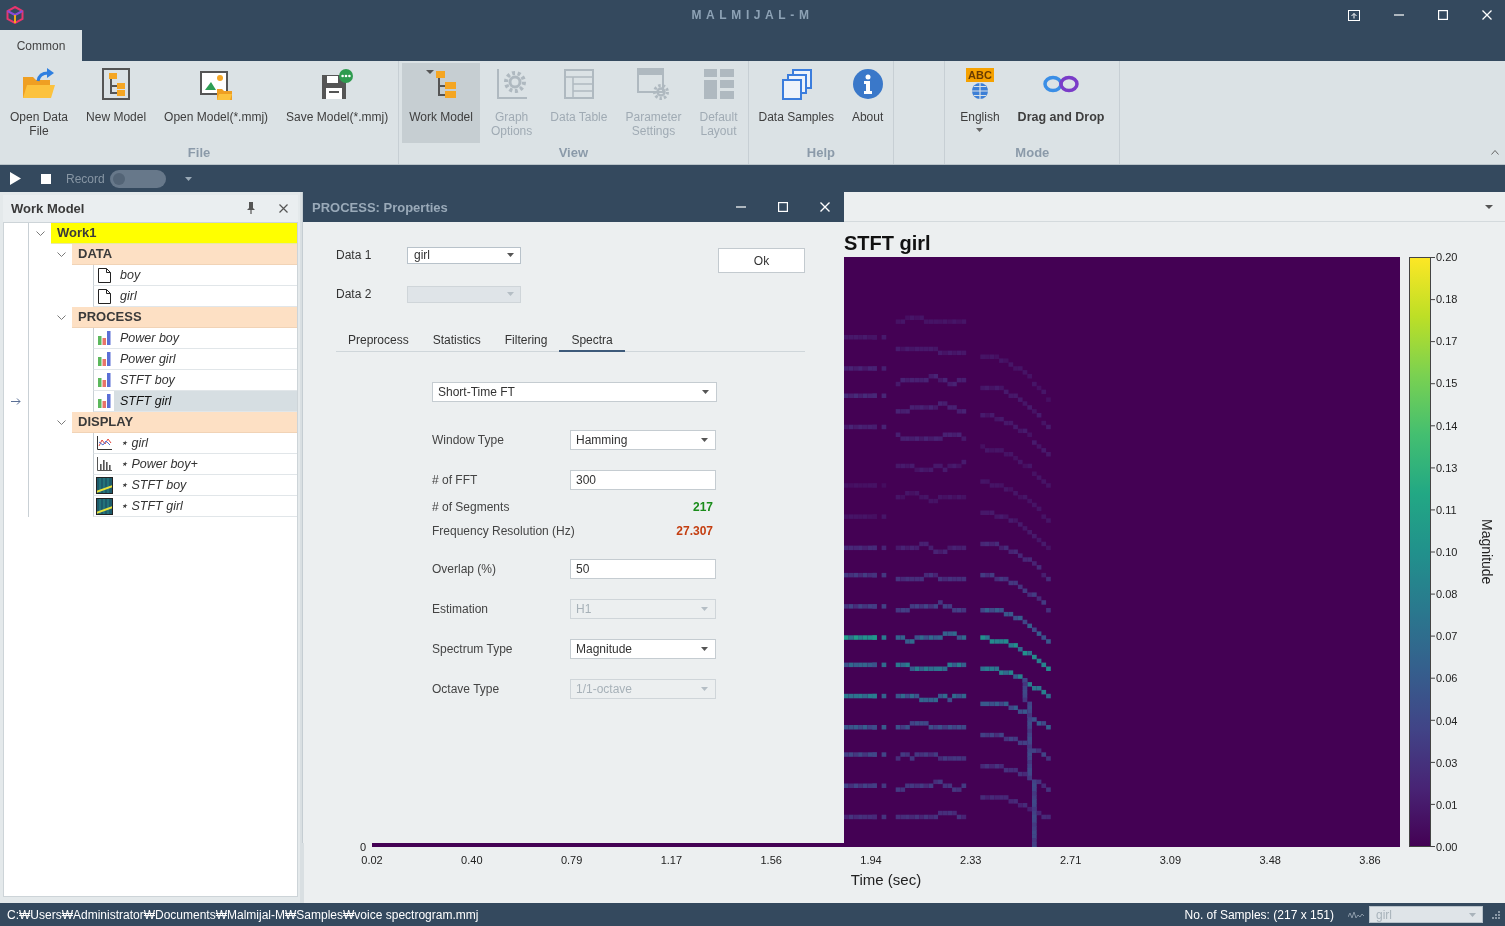 The height and width of the screenshot is (926, 1505). What do you see at coordinates (116, 103) in the screenshot?
I see `ribbon-button: New Model` at bounding box center [116, 103].